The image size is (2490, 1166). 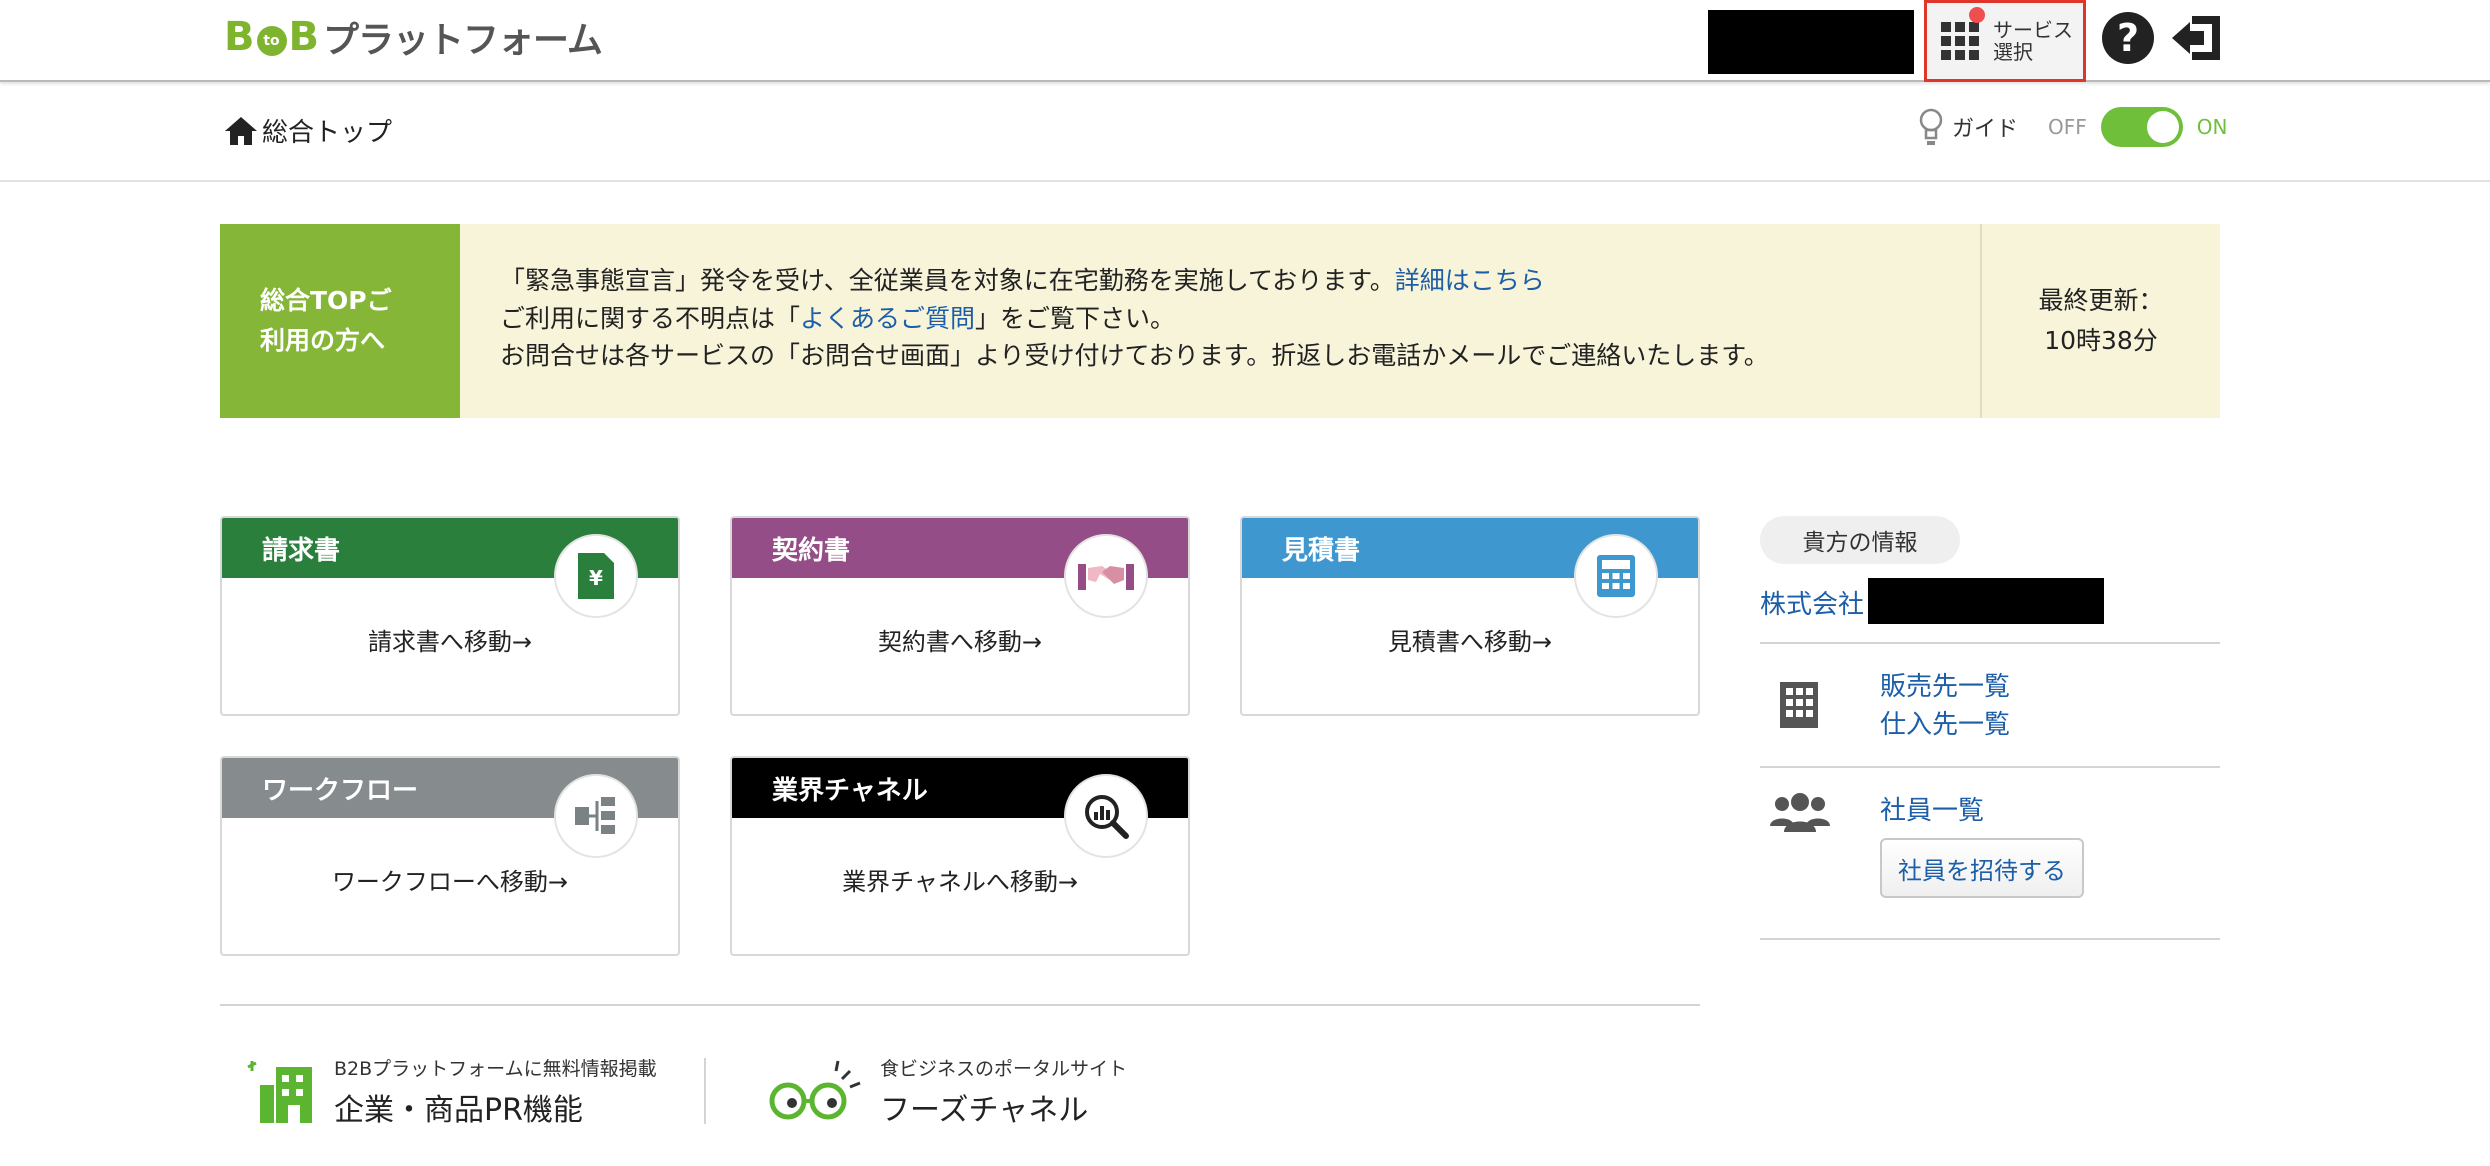 I want to click on supplier-list-link: 仕入先一覧, so click(x=1945, y=722).